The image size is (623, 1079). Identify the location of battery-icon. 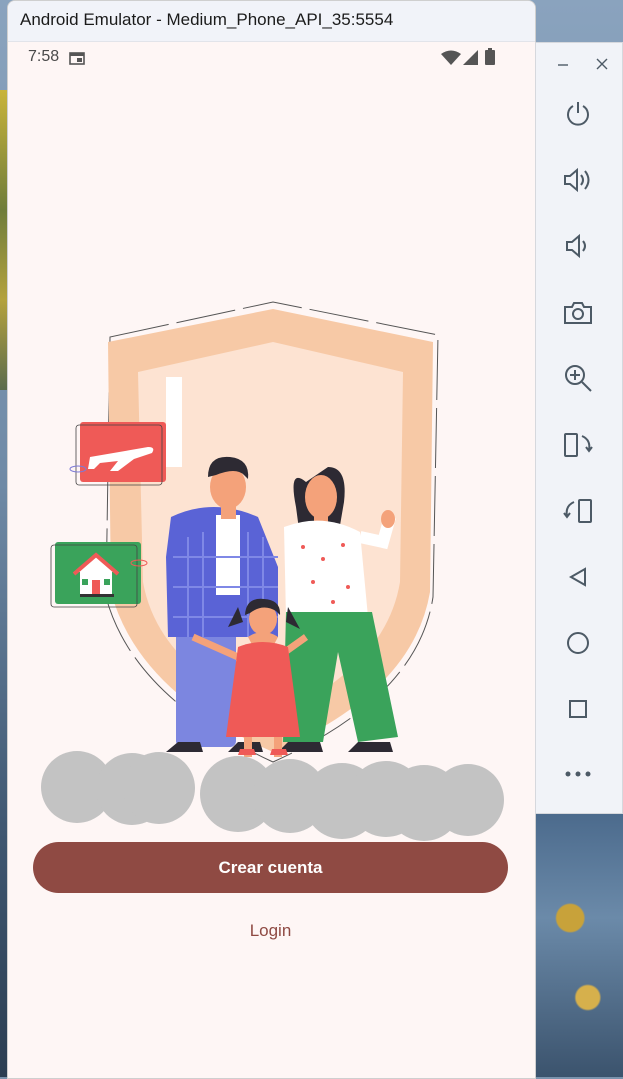
(490, 59).